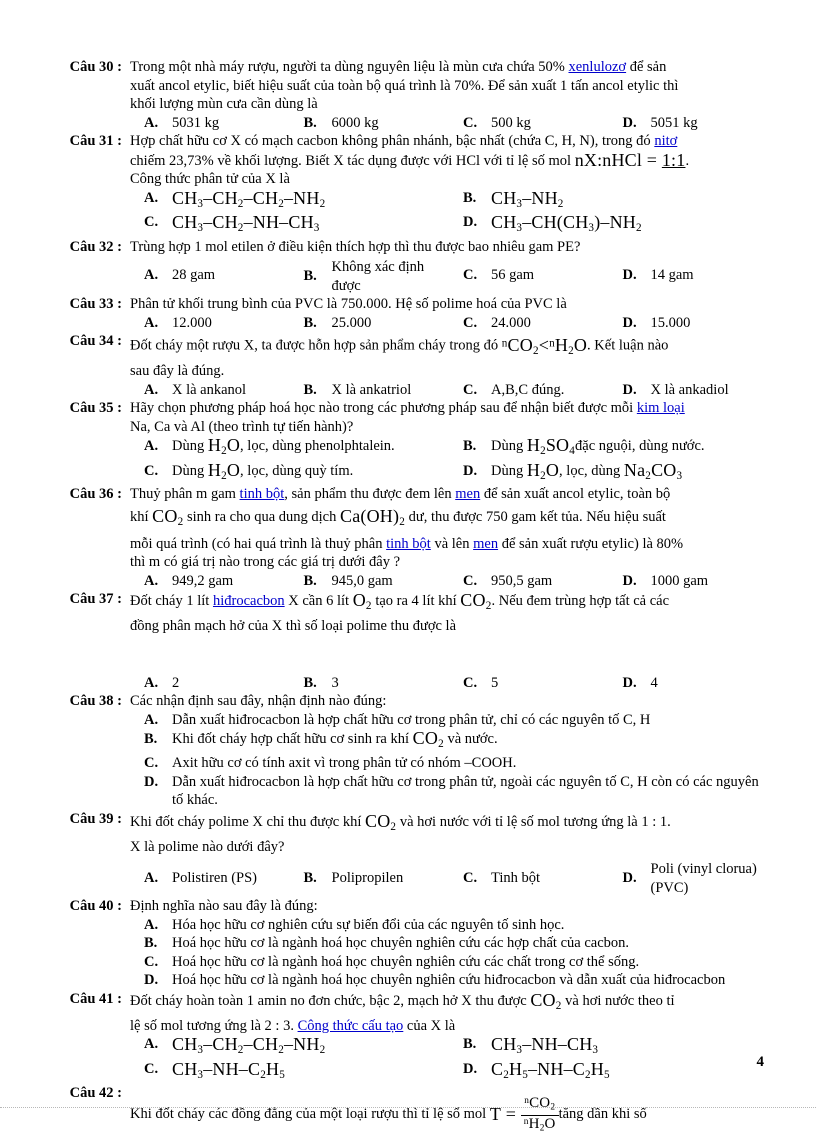 The height and width of the screenshot is (1134, 816). I want to click on answer-option: C. 950,5 gam, so click(529, 581).